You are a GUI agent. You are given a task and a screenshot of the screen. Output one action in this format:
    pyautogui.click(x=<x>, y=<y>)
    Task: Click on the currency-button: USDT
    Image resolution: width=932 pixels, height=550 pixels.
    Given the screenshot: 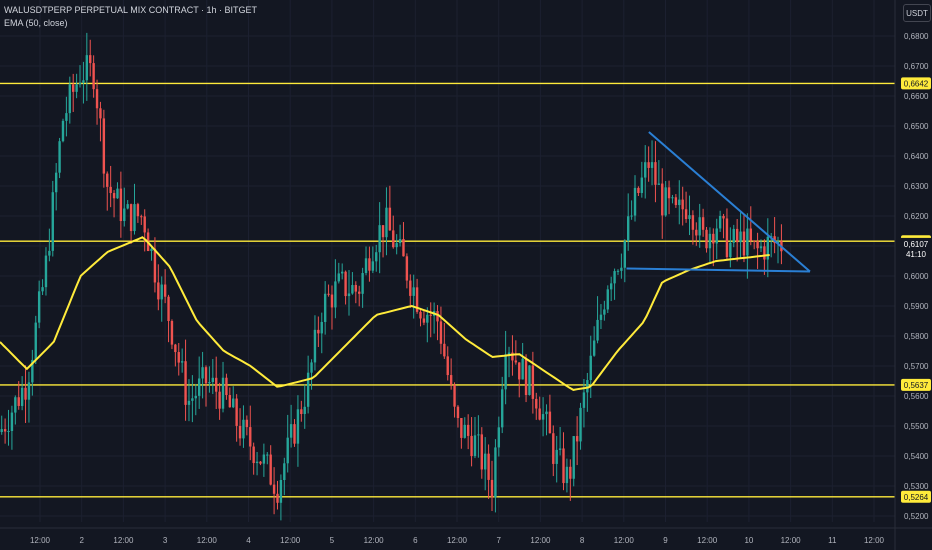 What is the action you would take?
    pyautogui.click(x=917, y=13)
    